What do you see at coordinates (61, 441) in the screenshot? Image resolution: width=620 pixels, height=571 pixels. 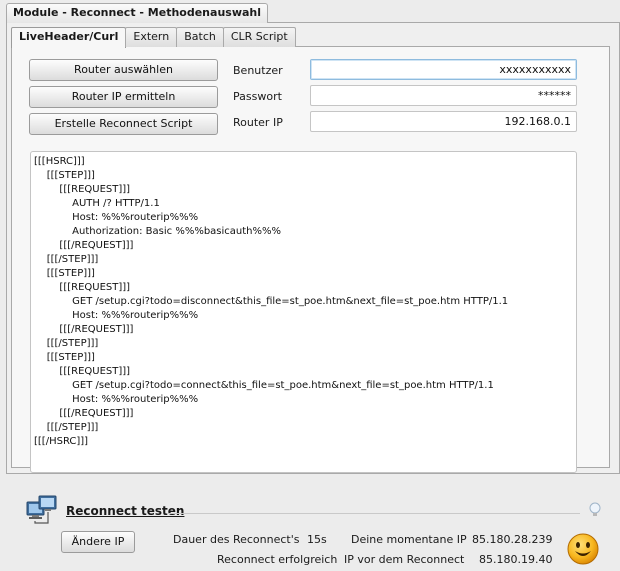 I see `script-line: [[[/HSRC]]]` at bounding box center [61, 441].